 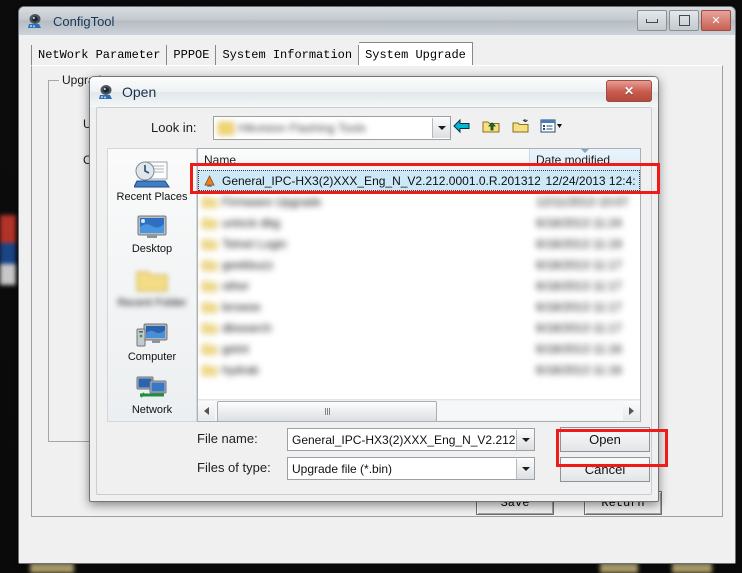 What do you see at coordinates (251, 222) in the screenshot?
I see `file-name-text: unlock dbg` at bounding box center [251, 222].